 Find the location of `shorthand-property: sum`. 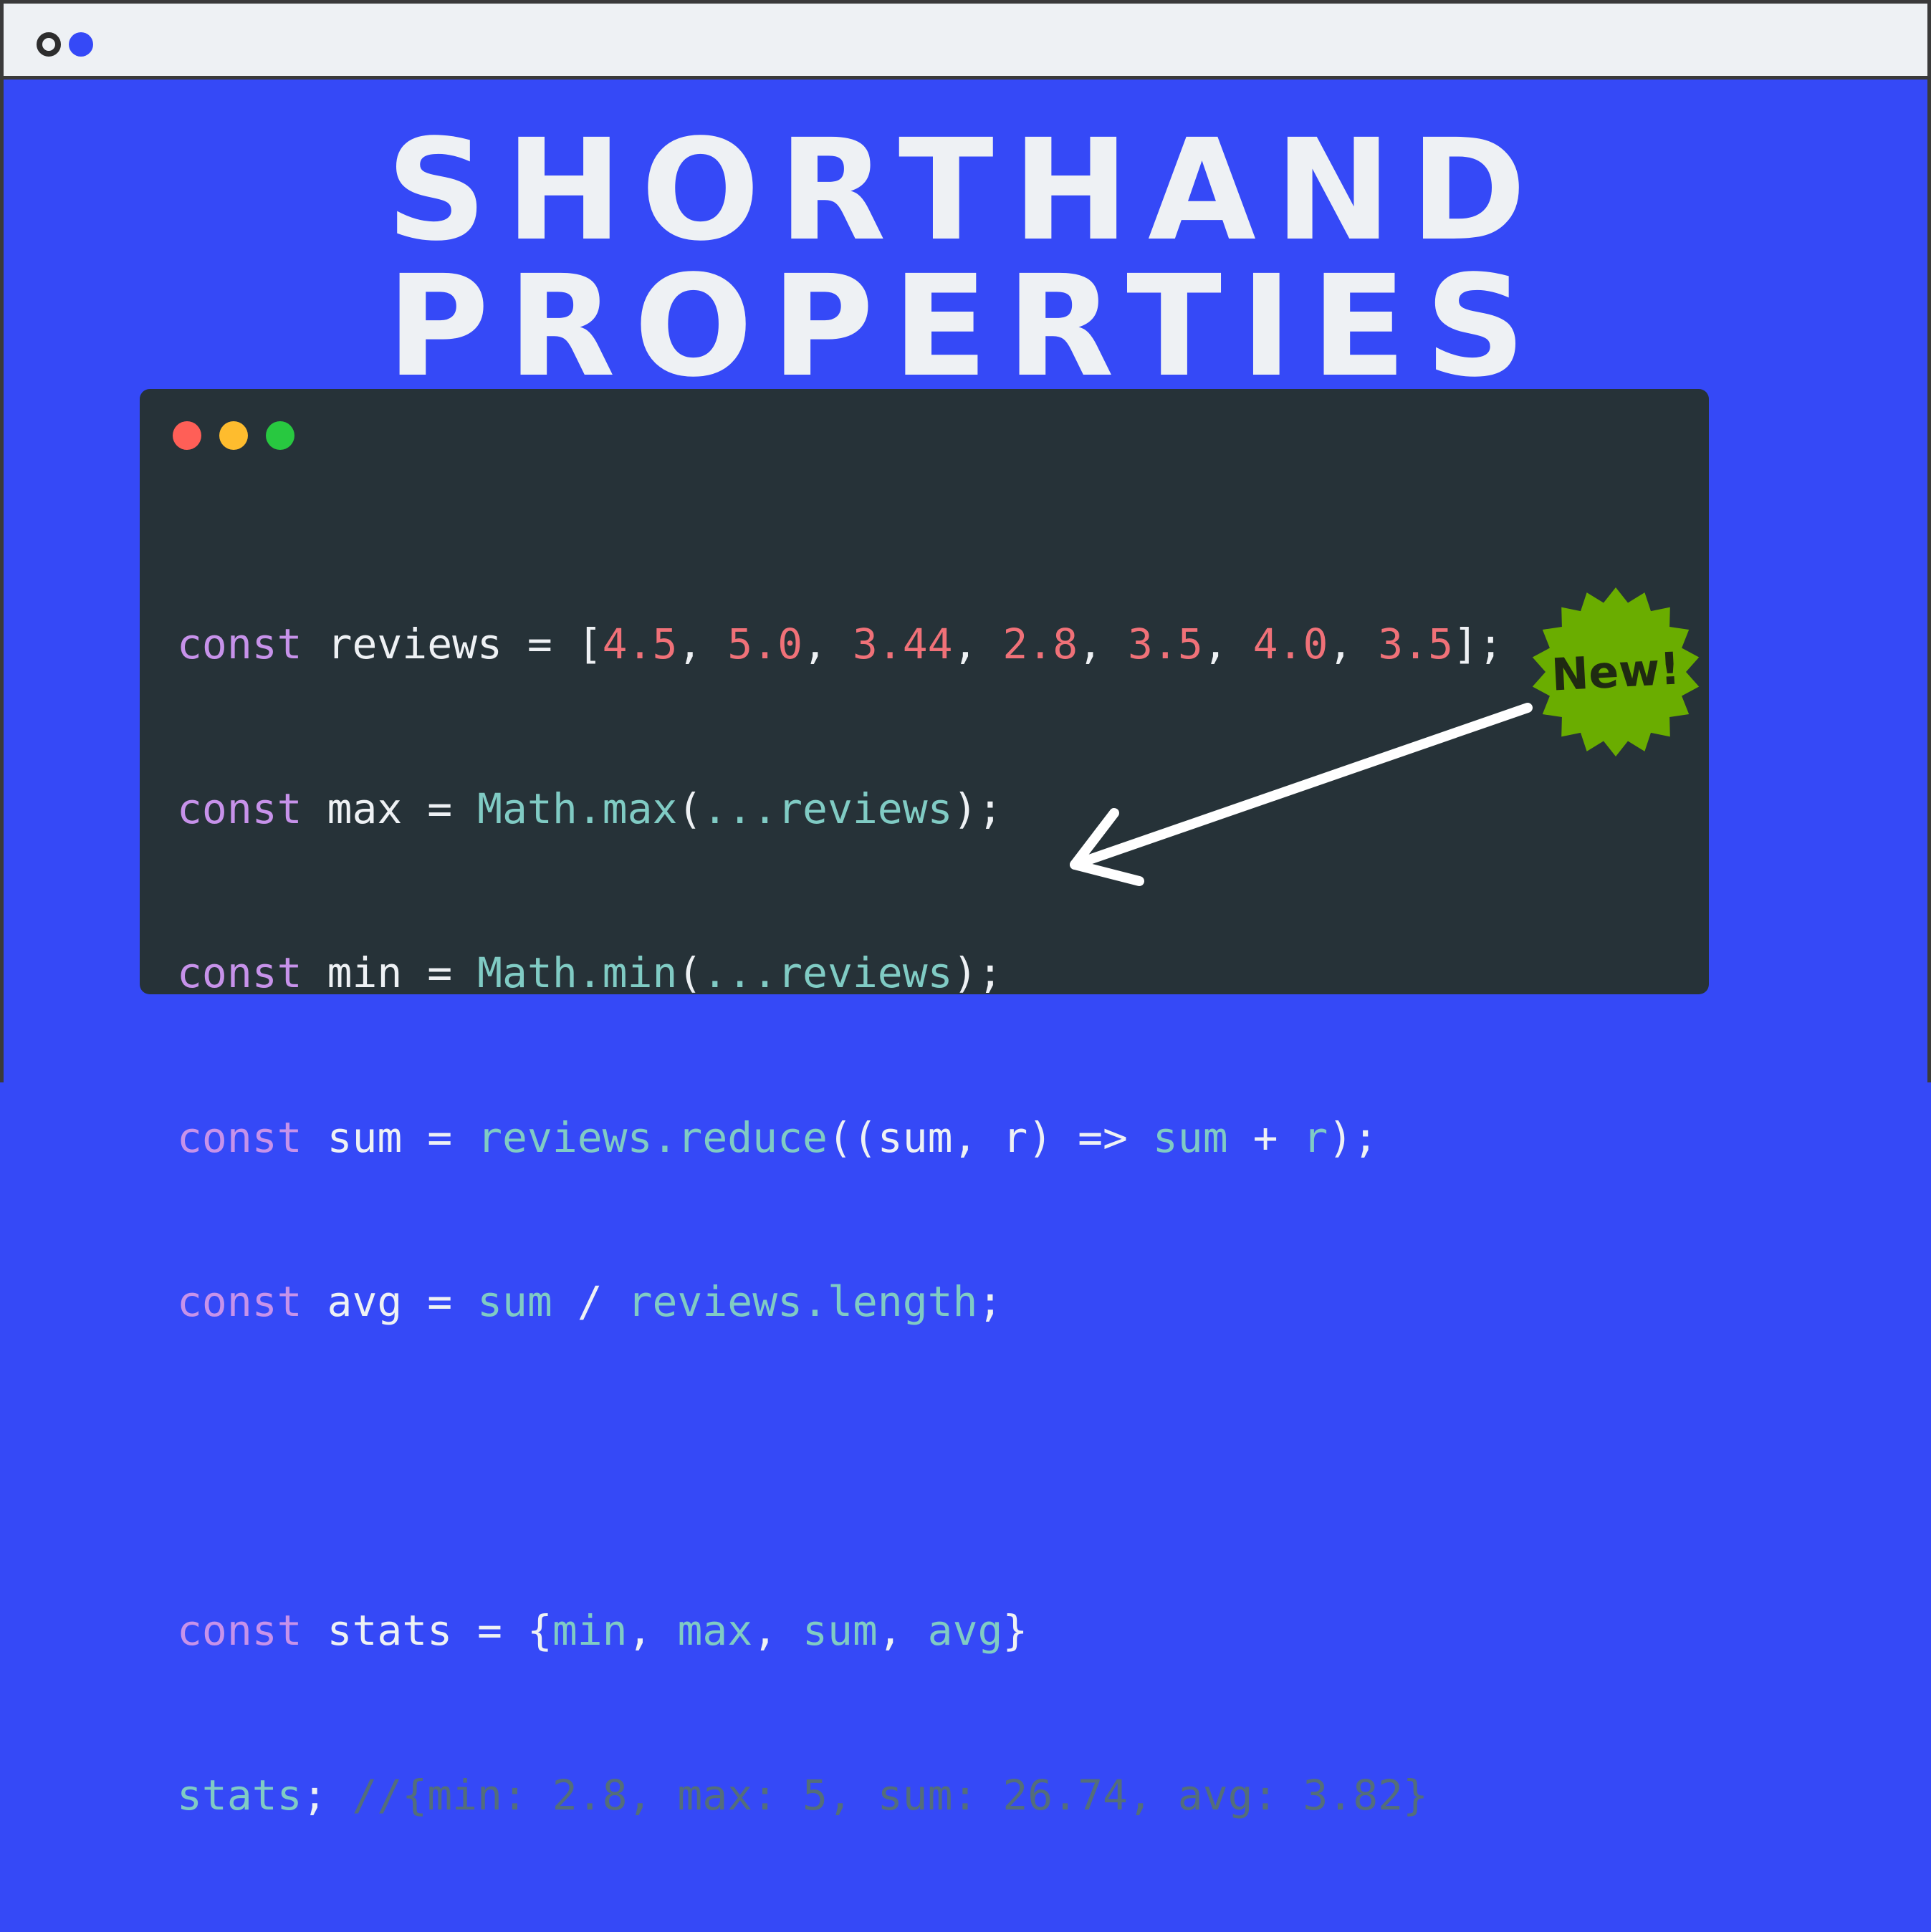

shorthand-property: sum is located at coordinates (840, 1630).